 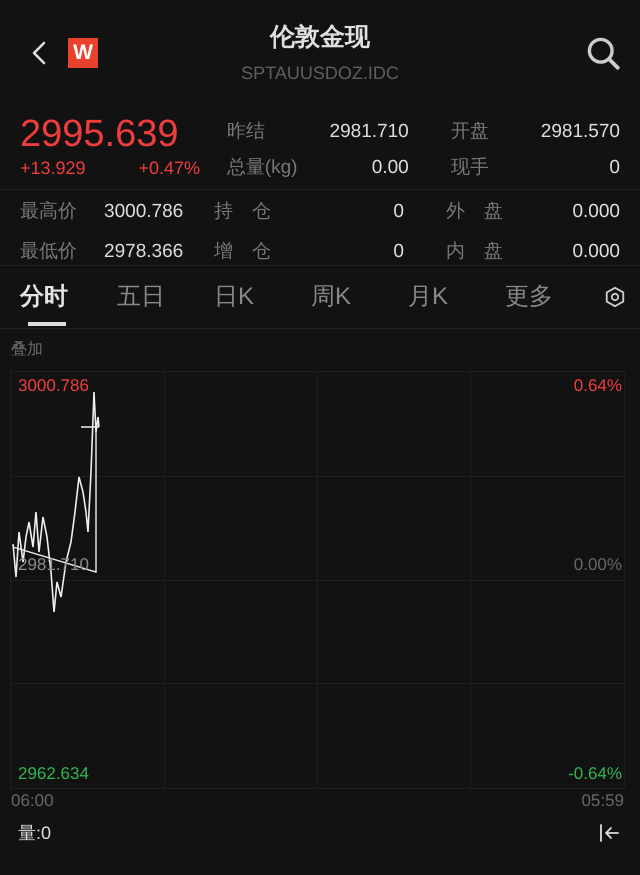 What do you see at coordinates (83, 53) in the screenshot?
I see `logo: W` at bounding box center [83, 53].